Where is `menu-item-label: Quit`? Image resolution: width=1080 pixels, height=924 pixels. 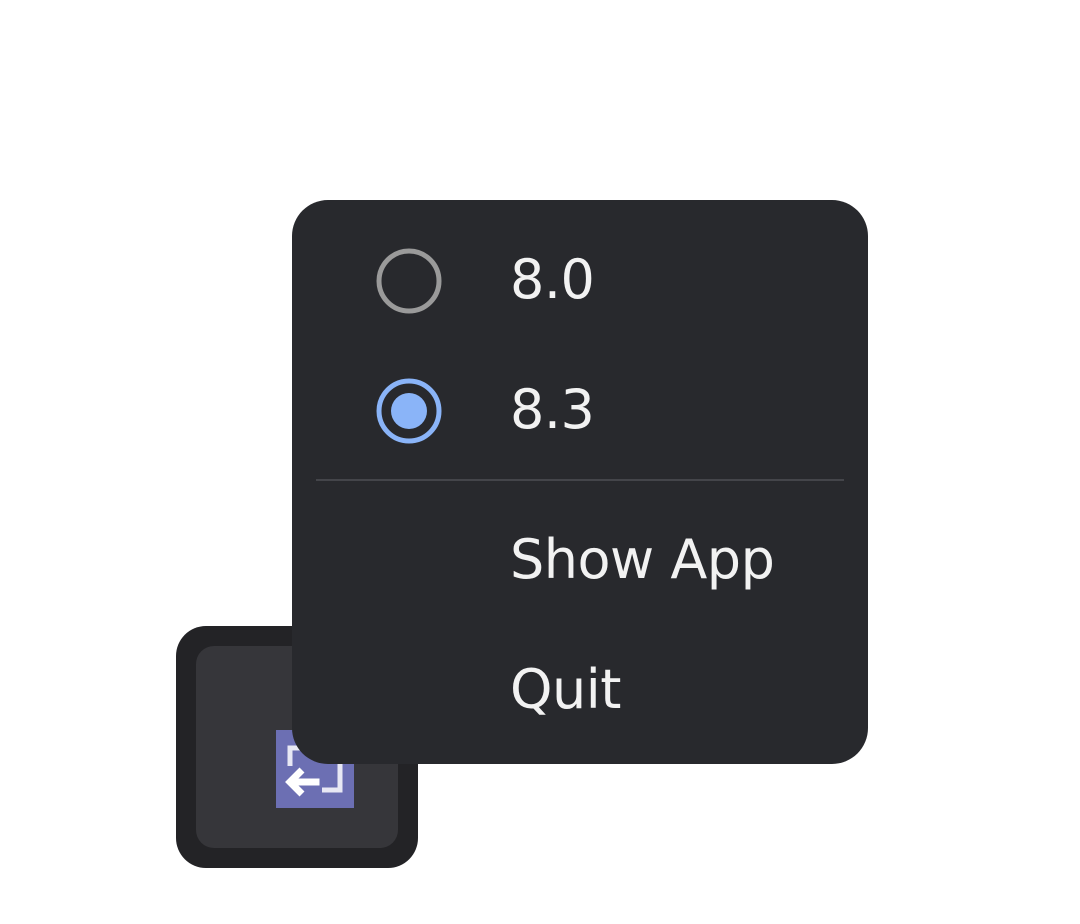 menu-item-label: Quit is located at coordinates (565, 689).